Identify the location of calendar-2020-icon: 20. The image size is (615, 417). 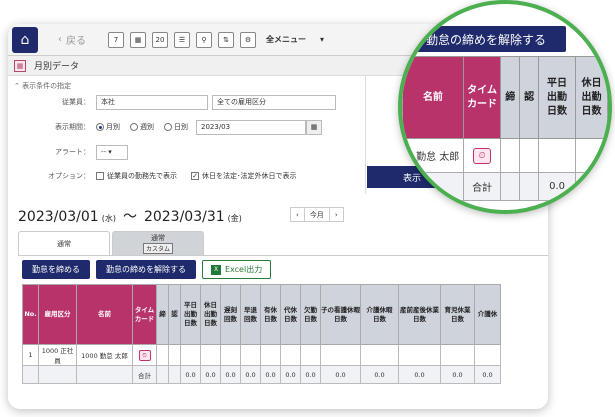
(160, 39).